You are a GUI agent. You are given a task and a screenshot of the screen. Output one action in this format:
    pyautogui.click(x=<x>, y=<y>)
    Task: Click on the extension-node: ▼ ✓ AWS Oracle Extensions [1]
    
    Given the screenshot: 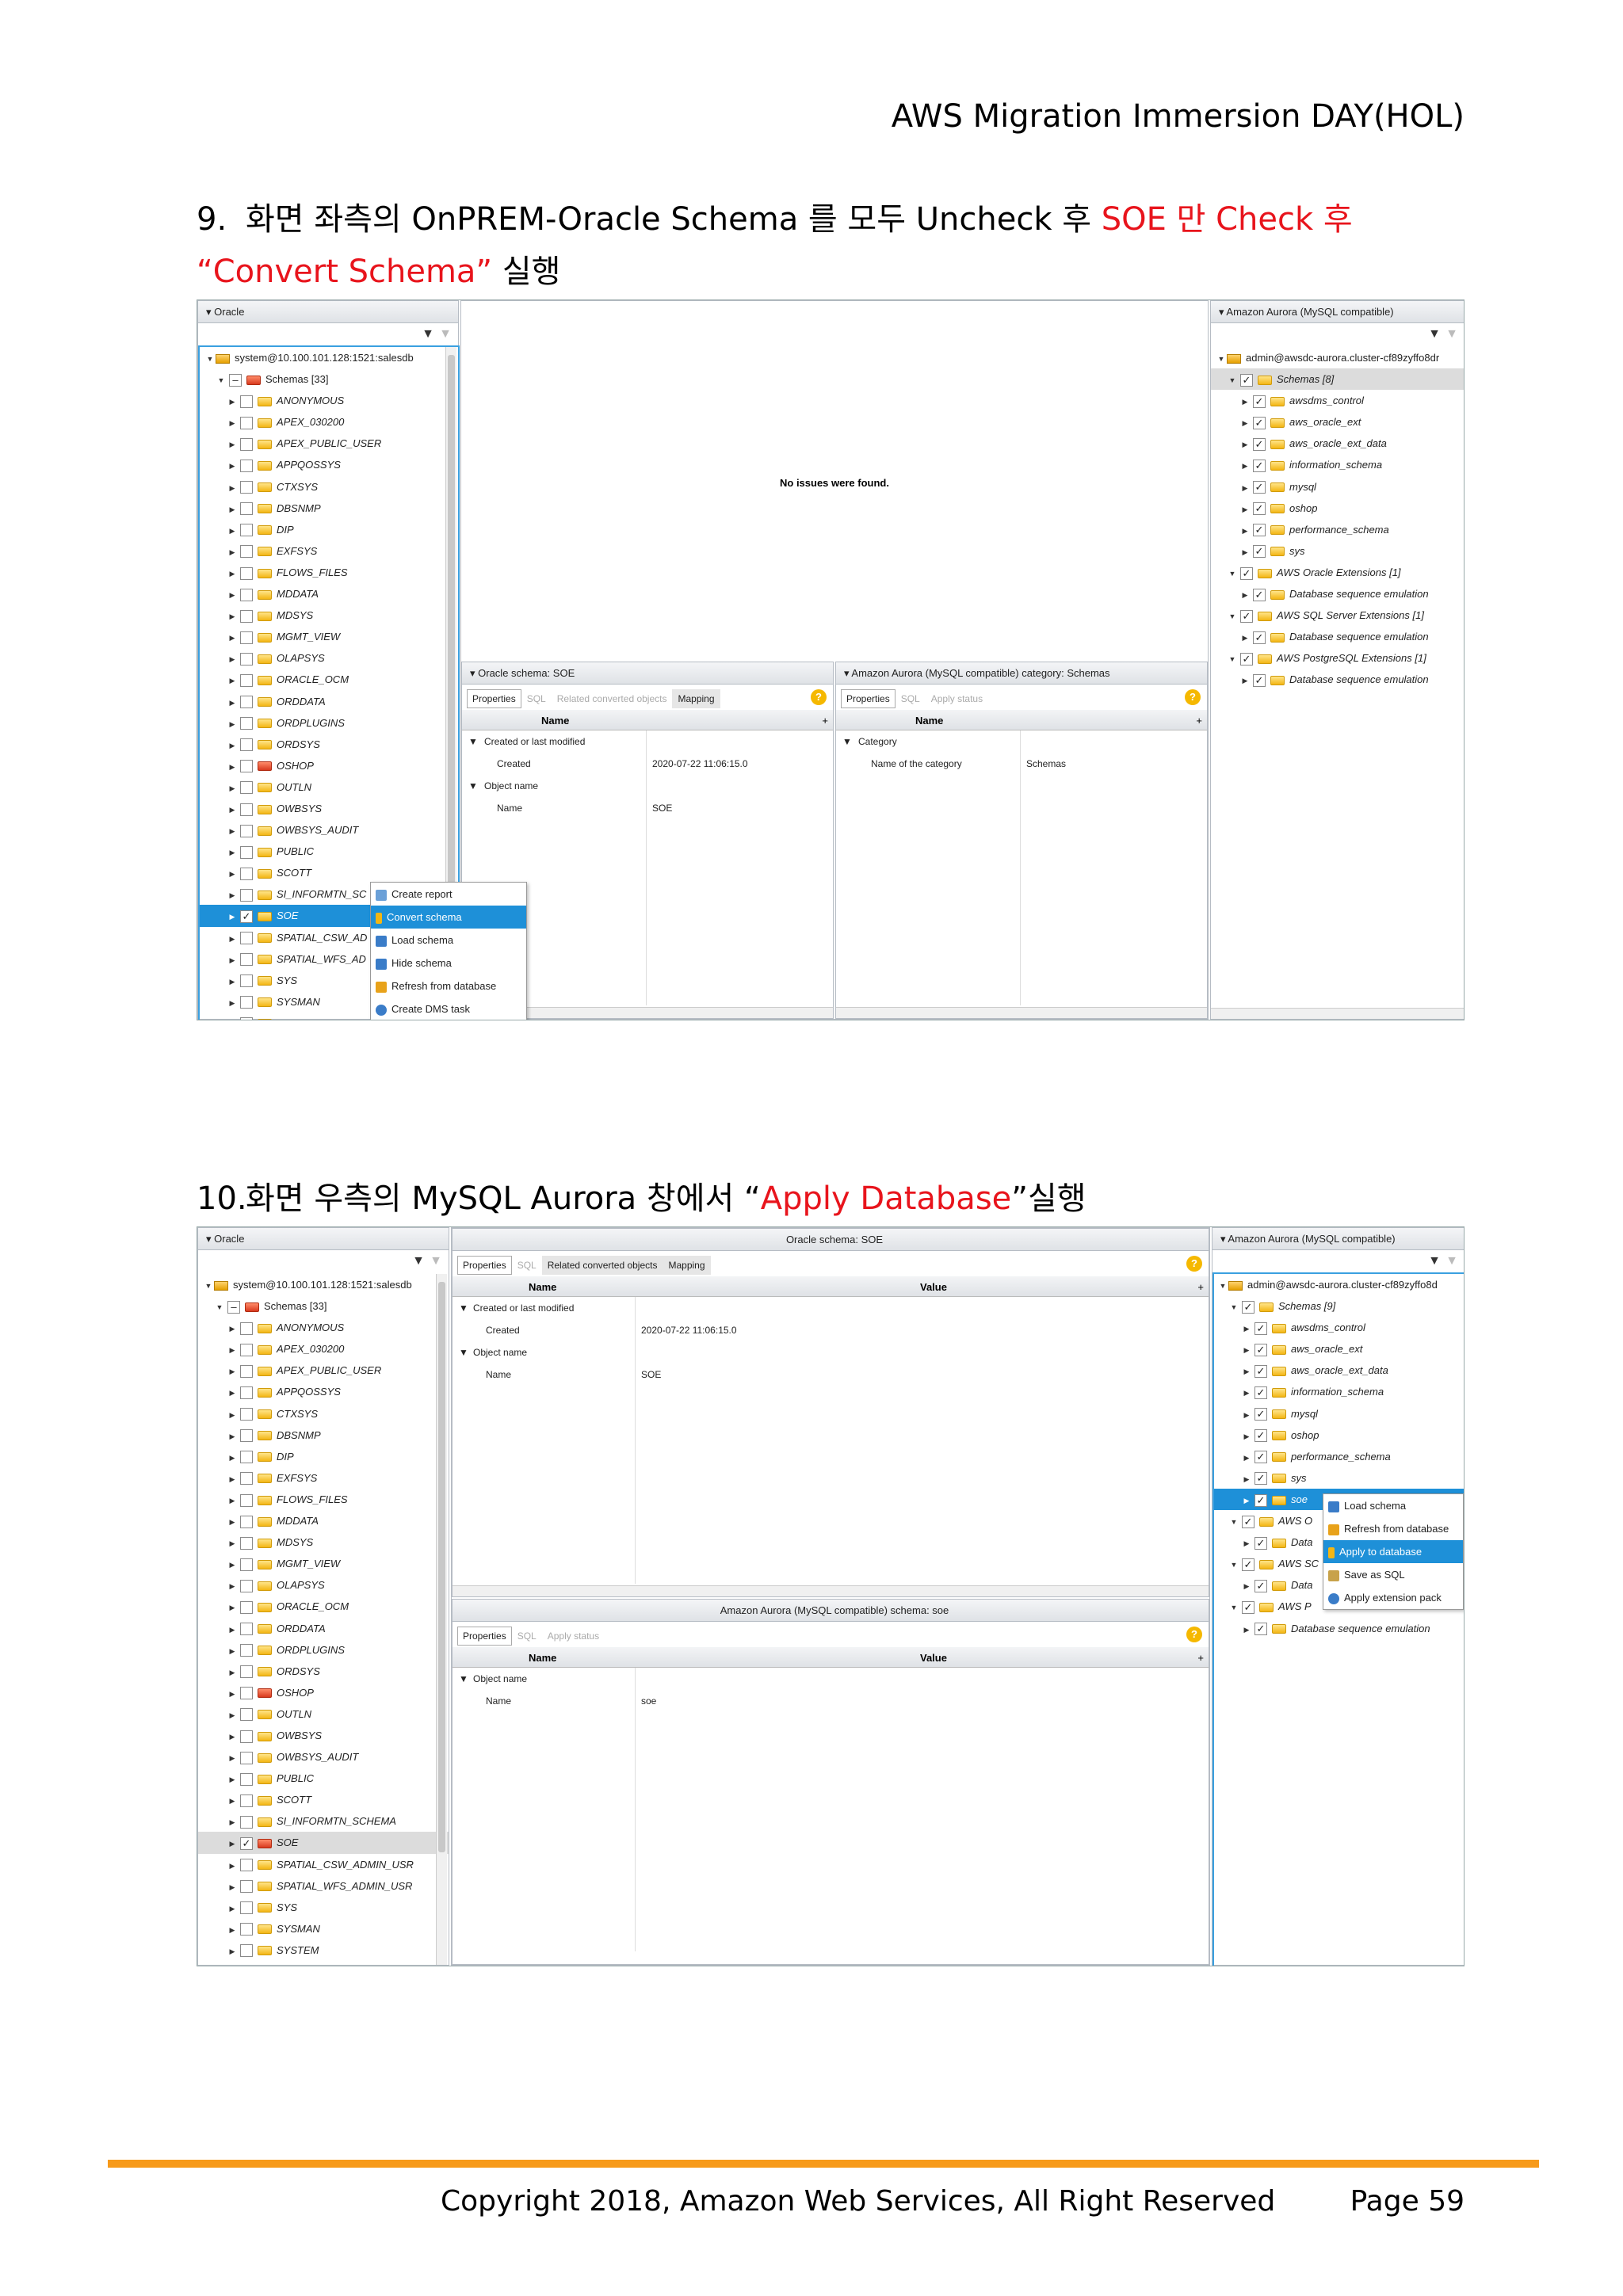 What is the action you would take?
    pyautogui.click(x=1337, y=572)
    